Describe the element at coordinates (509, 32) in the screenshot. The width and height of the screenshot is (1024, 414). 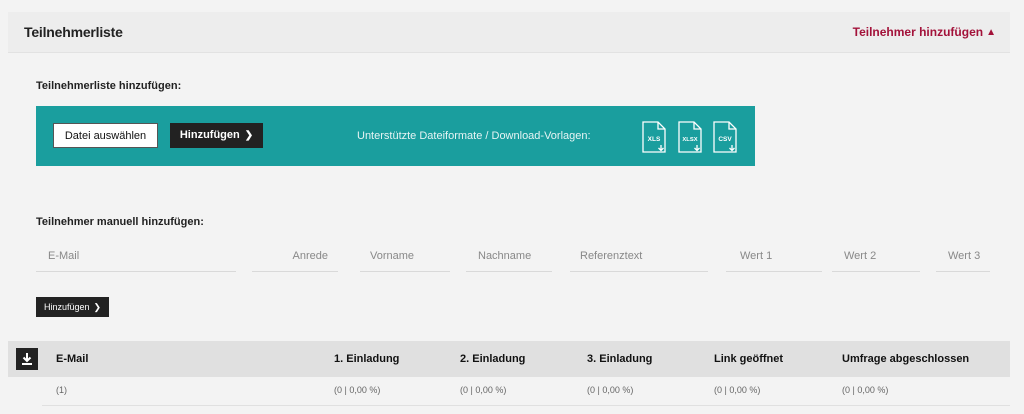
I see `page-header: Teilnehmerliste Teilnehmer hinzufügen ▲` at that location.